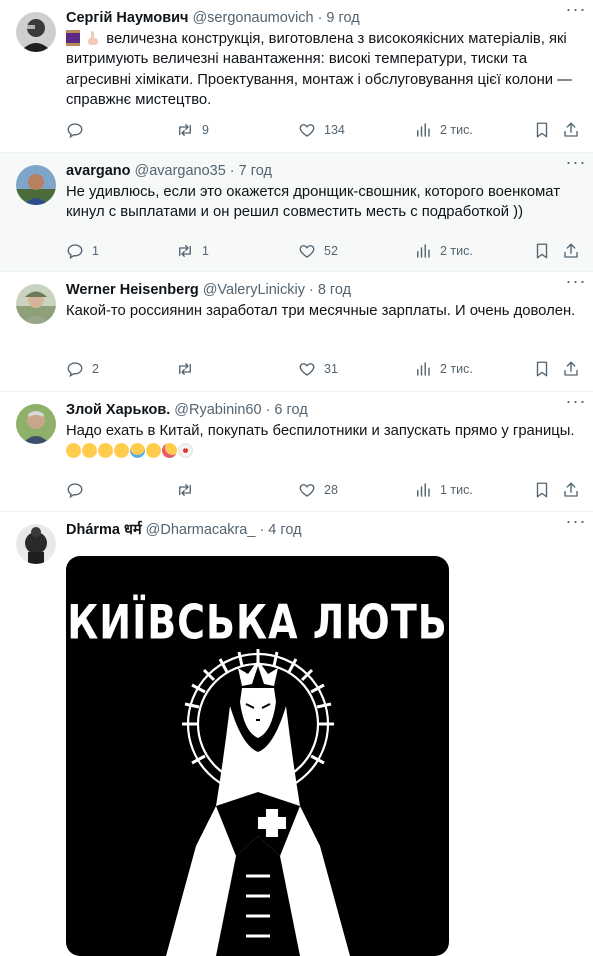 The width and height of the screenshot is (593, 956). Describe the element at coordinates (128, 450) in the screenshot. I see `emoji-row` at that location.